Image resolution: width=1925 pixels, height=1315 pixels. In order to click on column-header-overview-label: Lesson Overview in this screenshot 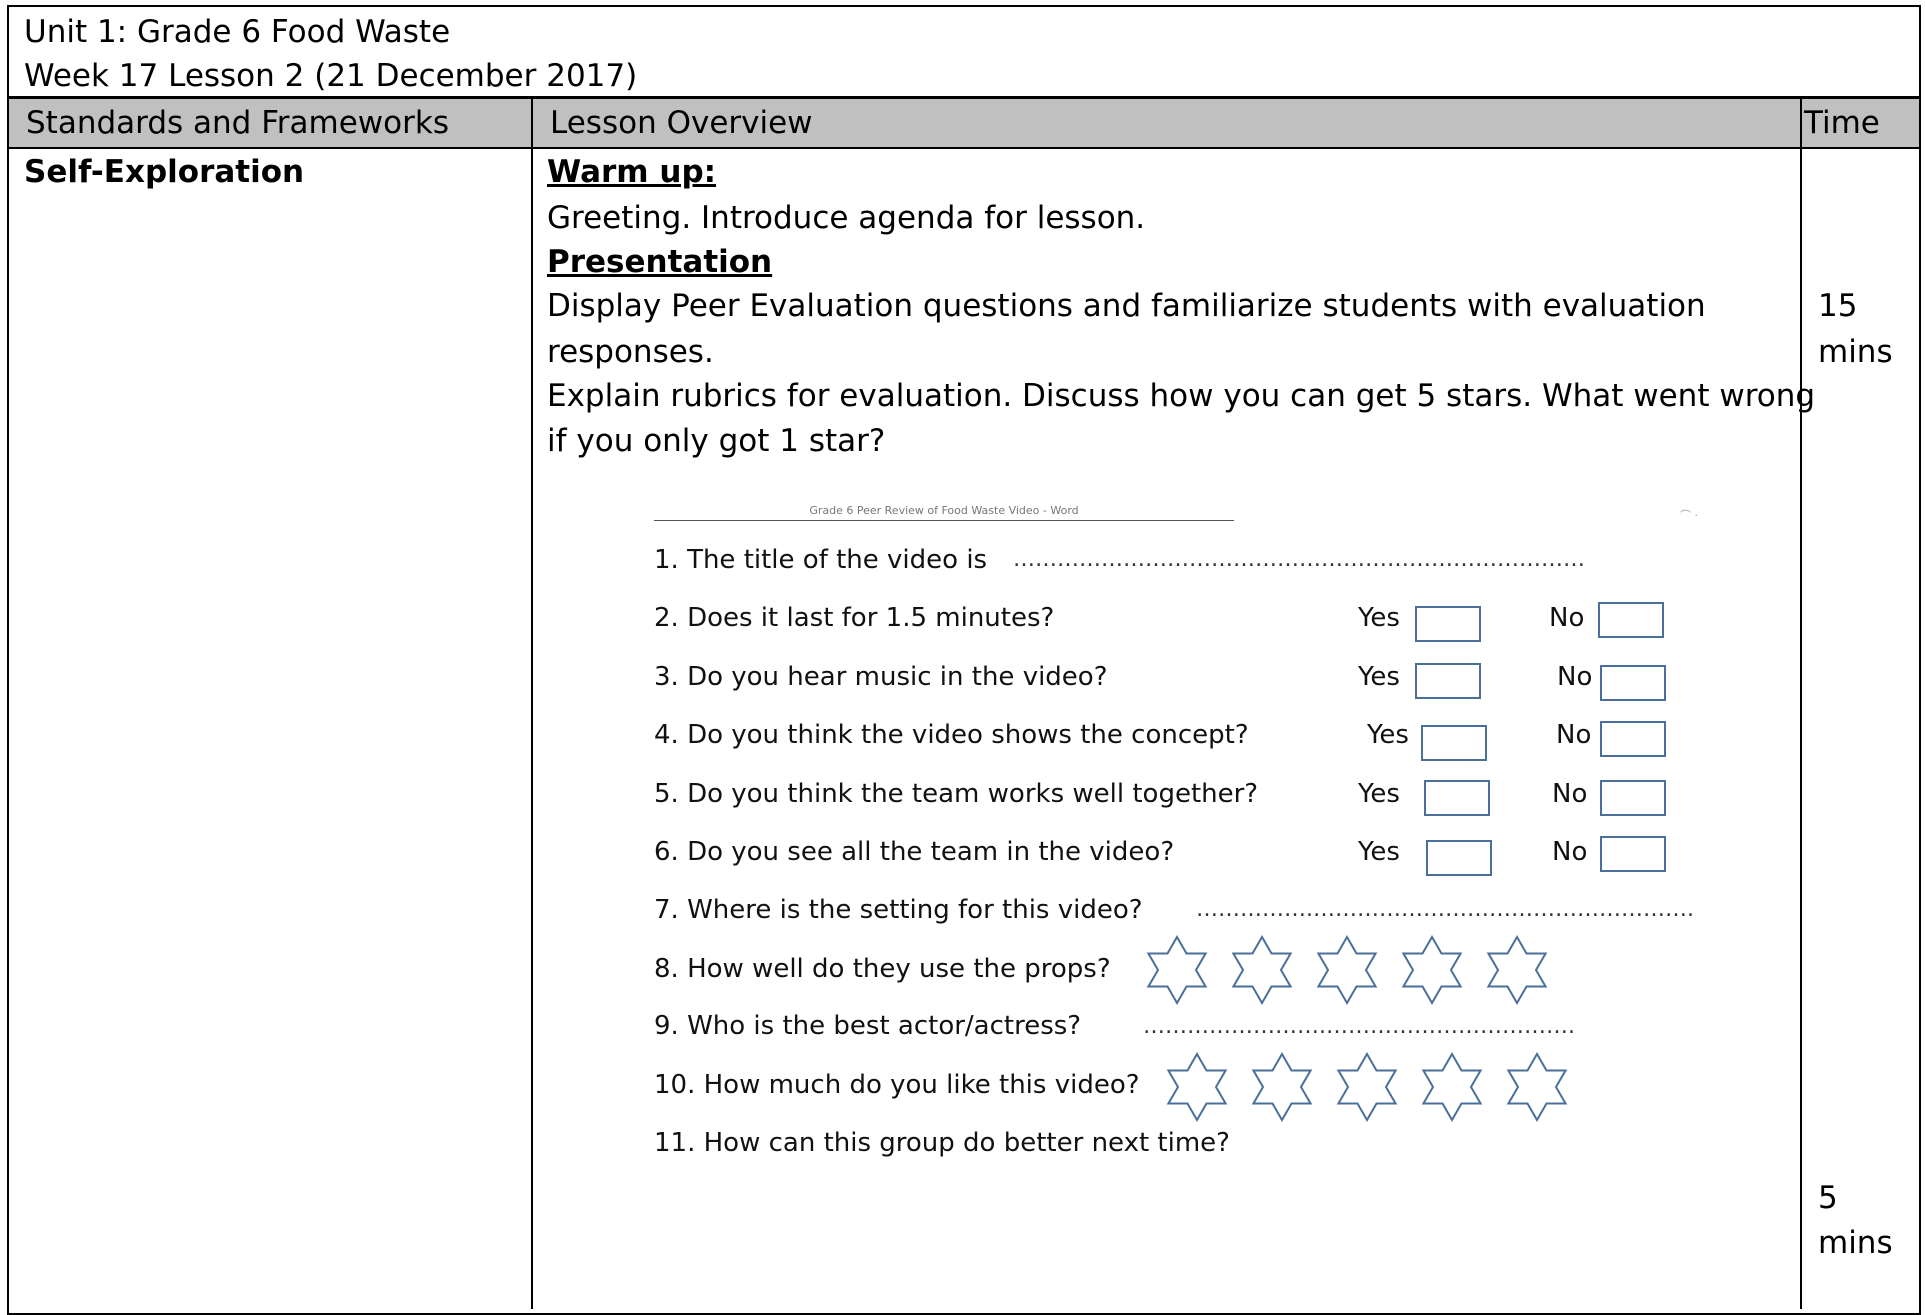, I will do `click(681, 123)`.